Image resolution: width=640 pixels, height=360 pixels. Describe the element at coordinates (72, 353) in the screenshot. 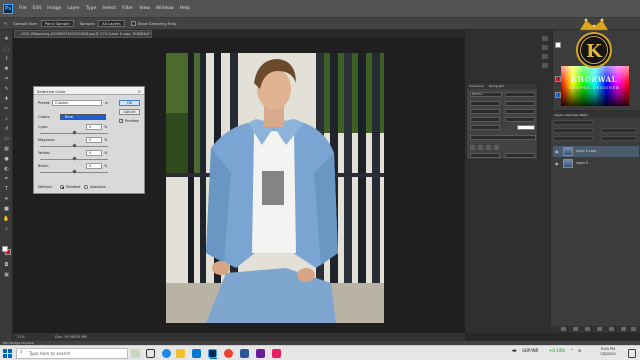

I see `taskbar-search-input: ⌕ Type here to search` at that location.